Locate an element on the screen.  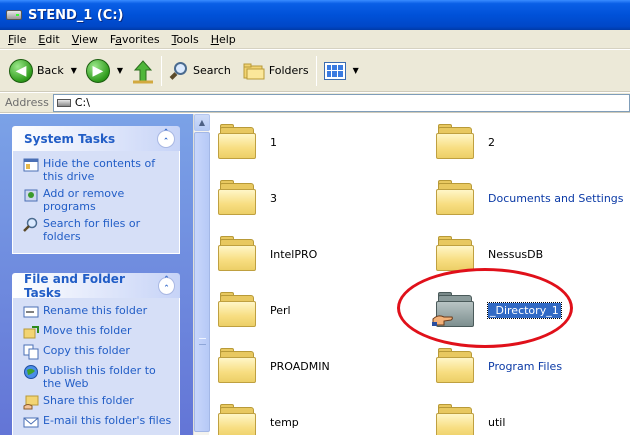
folder-item: Program Files is located at coordinates (499, 366).